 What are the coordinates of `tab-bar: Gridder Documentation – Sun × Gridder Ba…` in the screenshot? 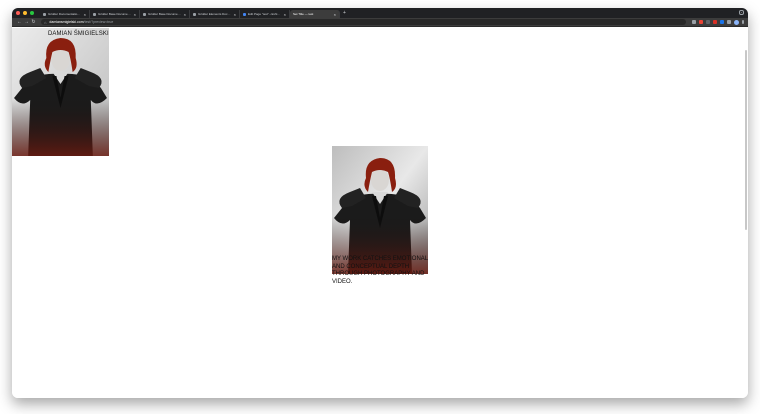 It's located at (380, 13).